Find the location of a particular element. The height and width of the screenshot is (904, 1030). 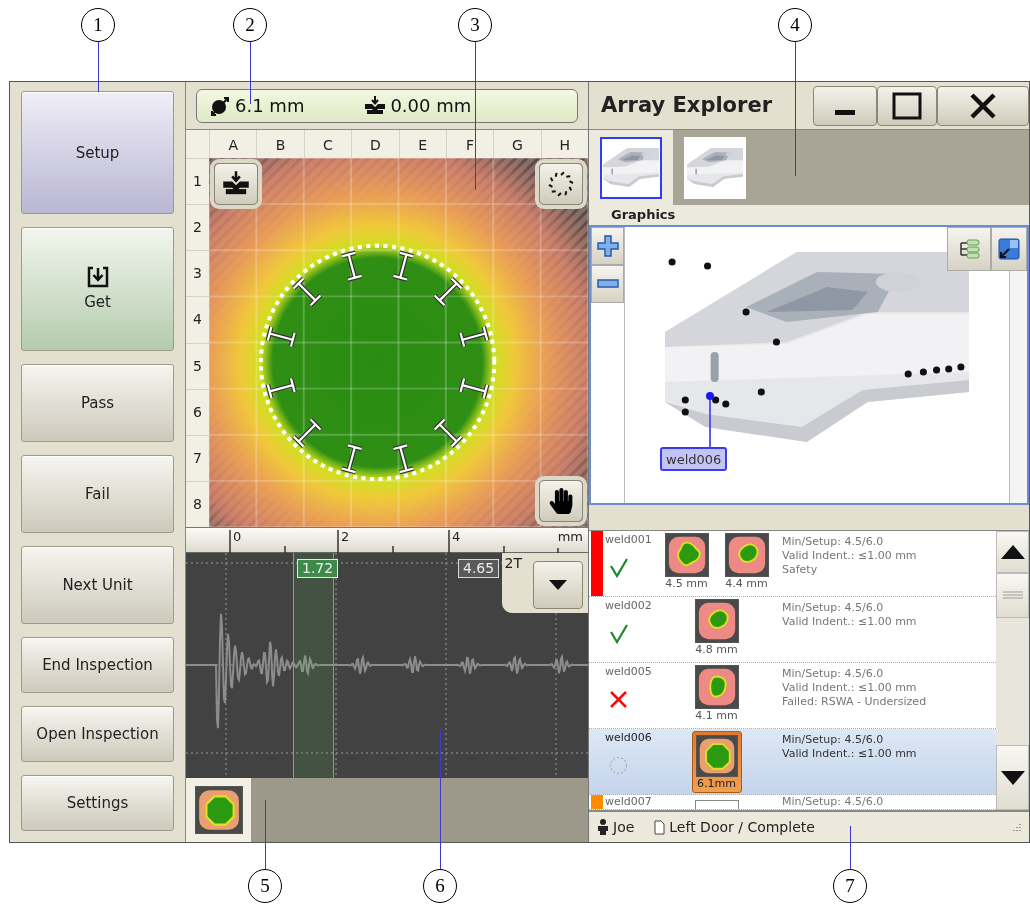

thumbnail-size: 4.8 mm is located at coordinates (716, 650).